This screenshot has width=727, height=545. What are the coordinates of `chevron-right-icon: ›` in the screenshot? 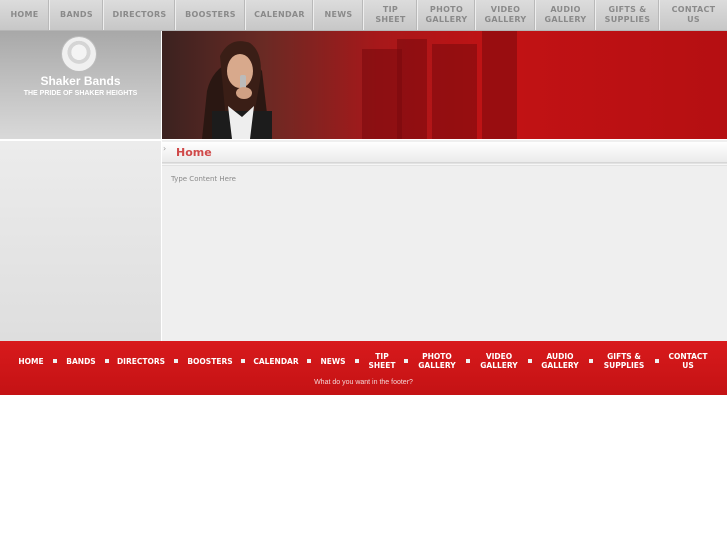 It's located at (165, 148).